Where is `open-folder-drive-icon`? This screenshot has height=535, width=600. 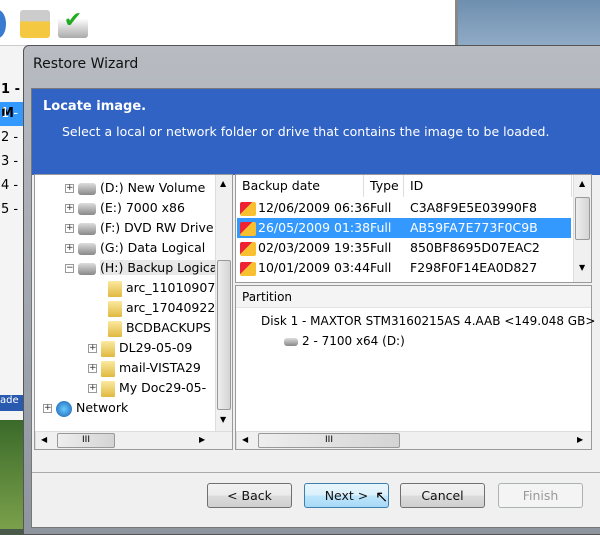
open-folder-drive-icon is located at coordinates (35, 24).